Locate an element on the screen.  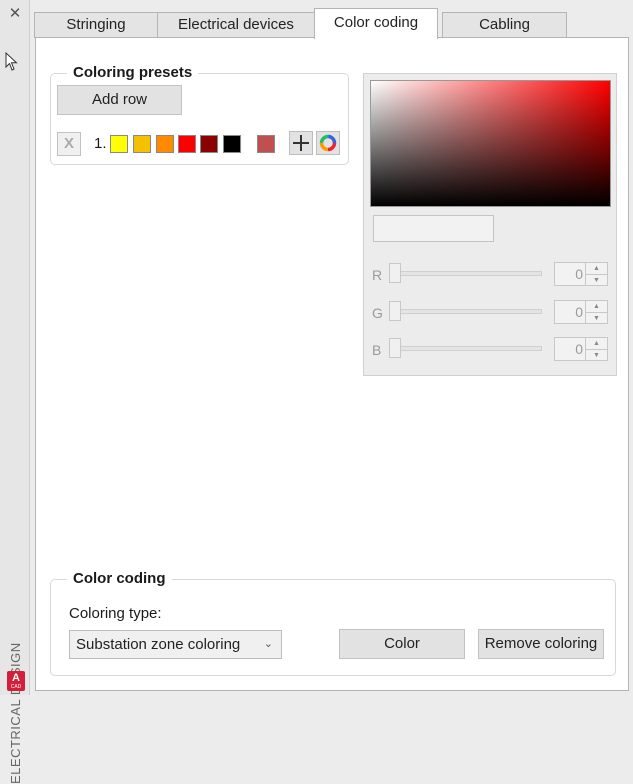
blue-slider-thumb is located at coordinates (395, 348).